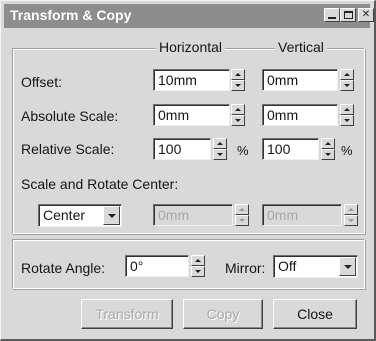 The image size is (376, 341). Describe the element at coordinates (63, 268) in the screenshot. I see `rotate-angle-label: Rotate Angle:` at that location.